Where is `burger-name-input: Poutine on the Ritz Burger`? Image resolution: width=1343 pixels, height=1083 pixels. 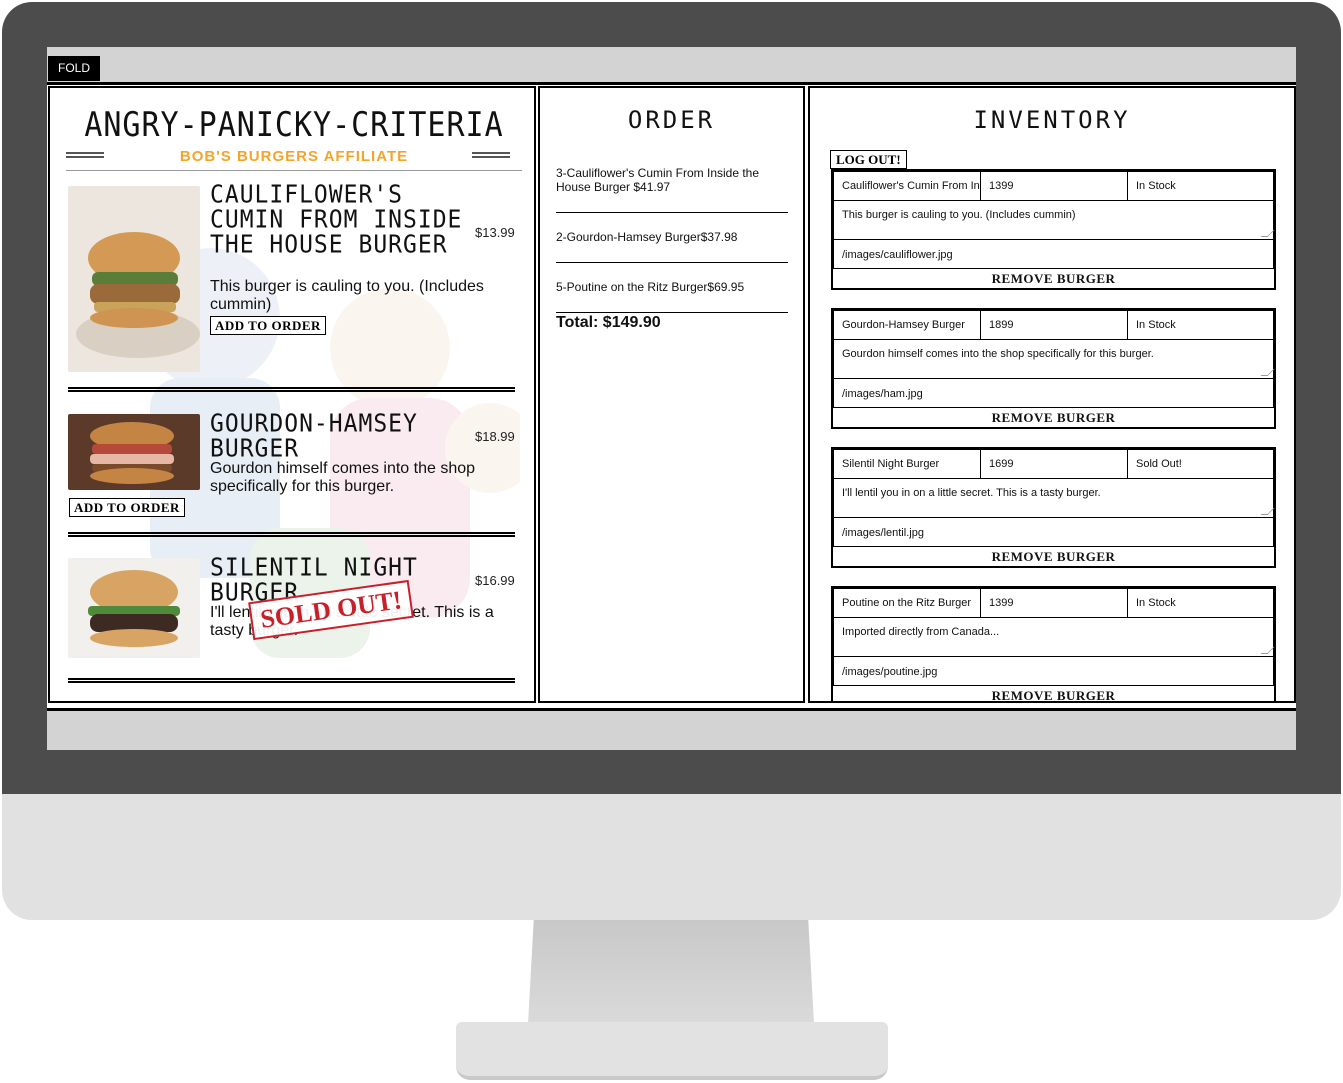 burger-name-input: Poutine on the Ritz Burger is located at coordinates (907, 603).